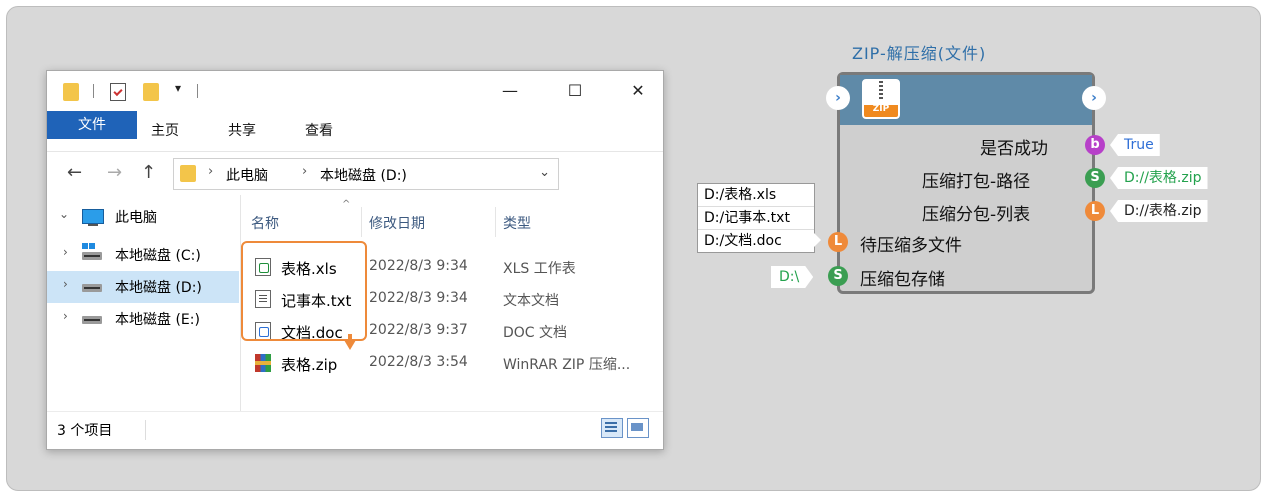  Describe the element at coordinates (510, 90) in the screenshot. I see `minimize-button: —` at that location.